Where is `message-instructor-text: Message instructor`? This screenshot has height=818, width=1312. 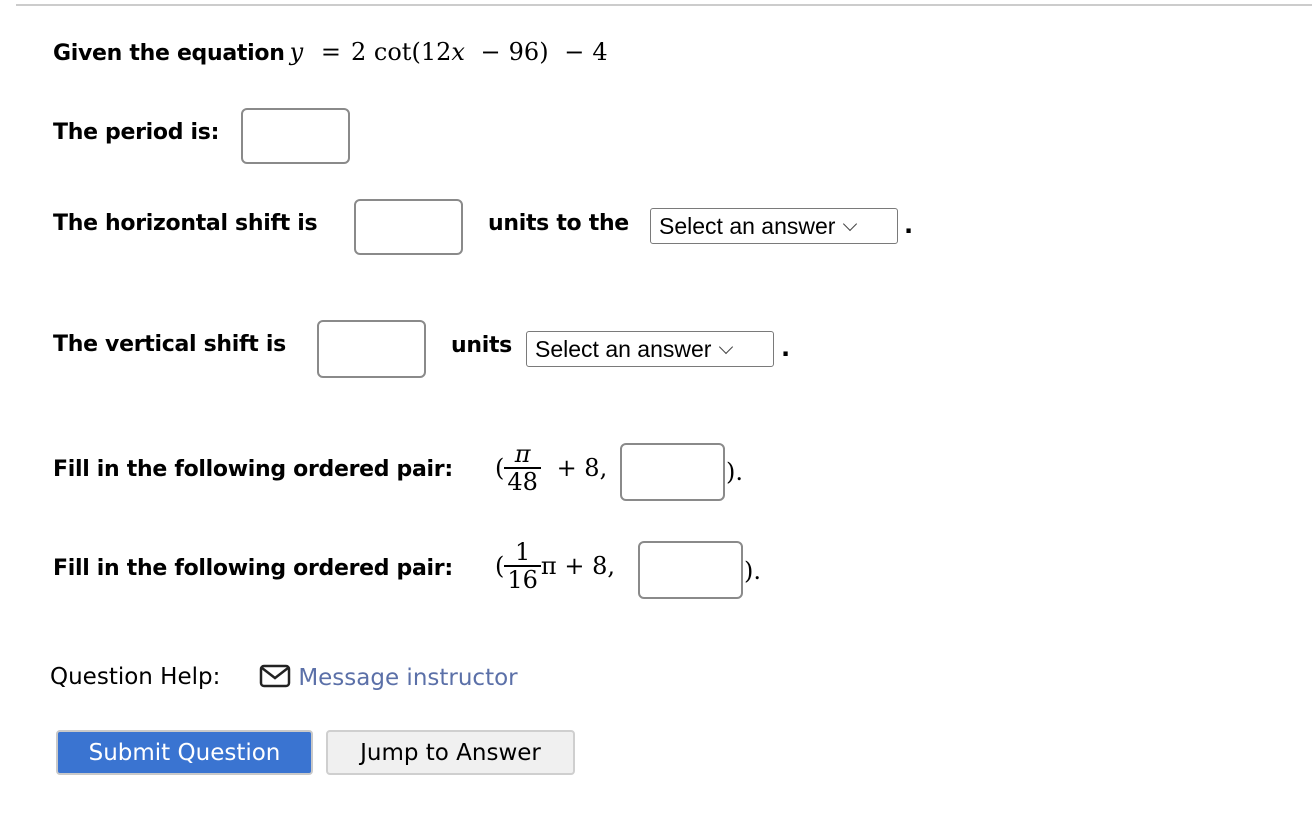
message-instructor-text: Message instructor is located at coordinates (408, 678).